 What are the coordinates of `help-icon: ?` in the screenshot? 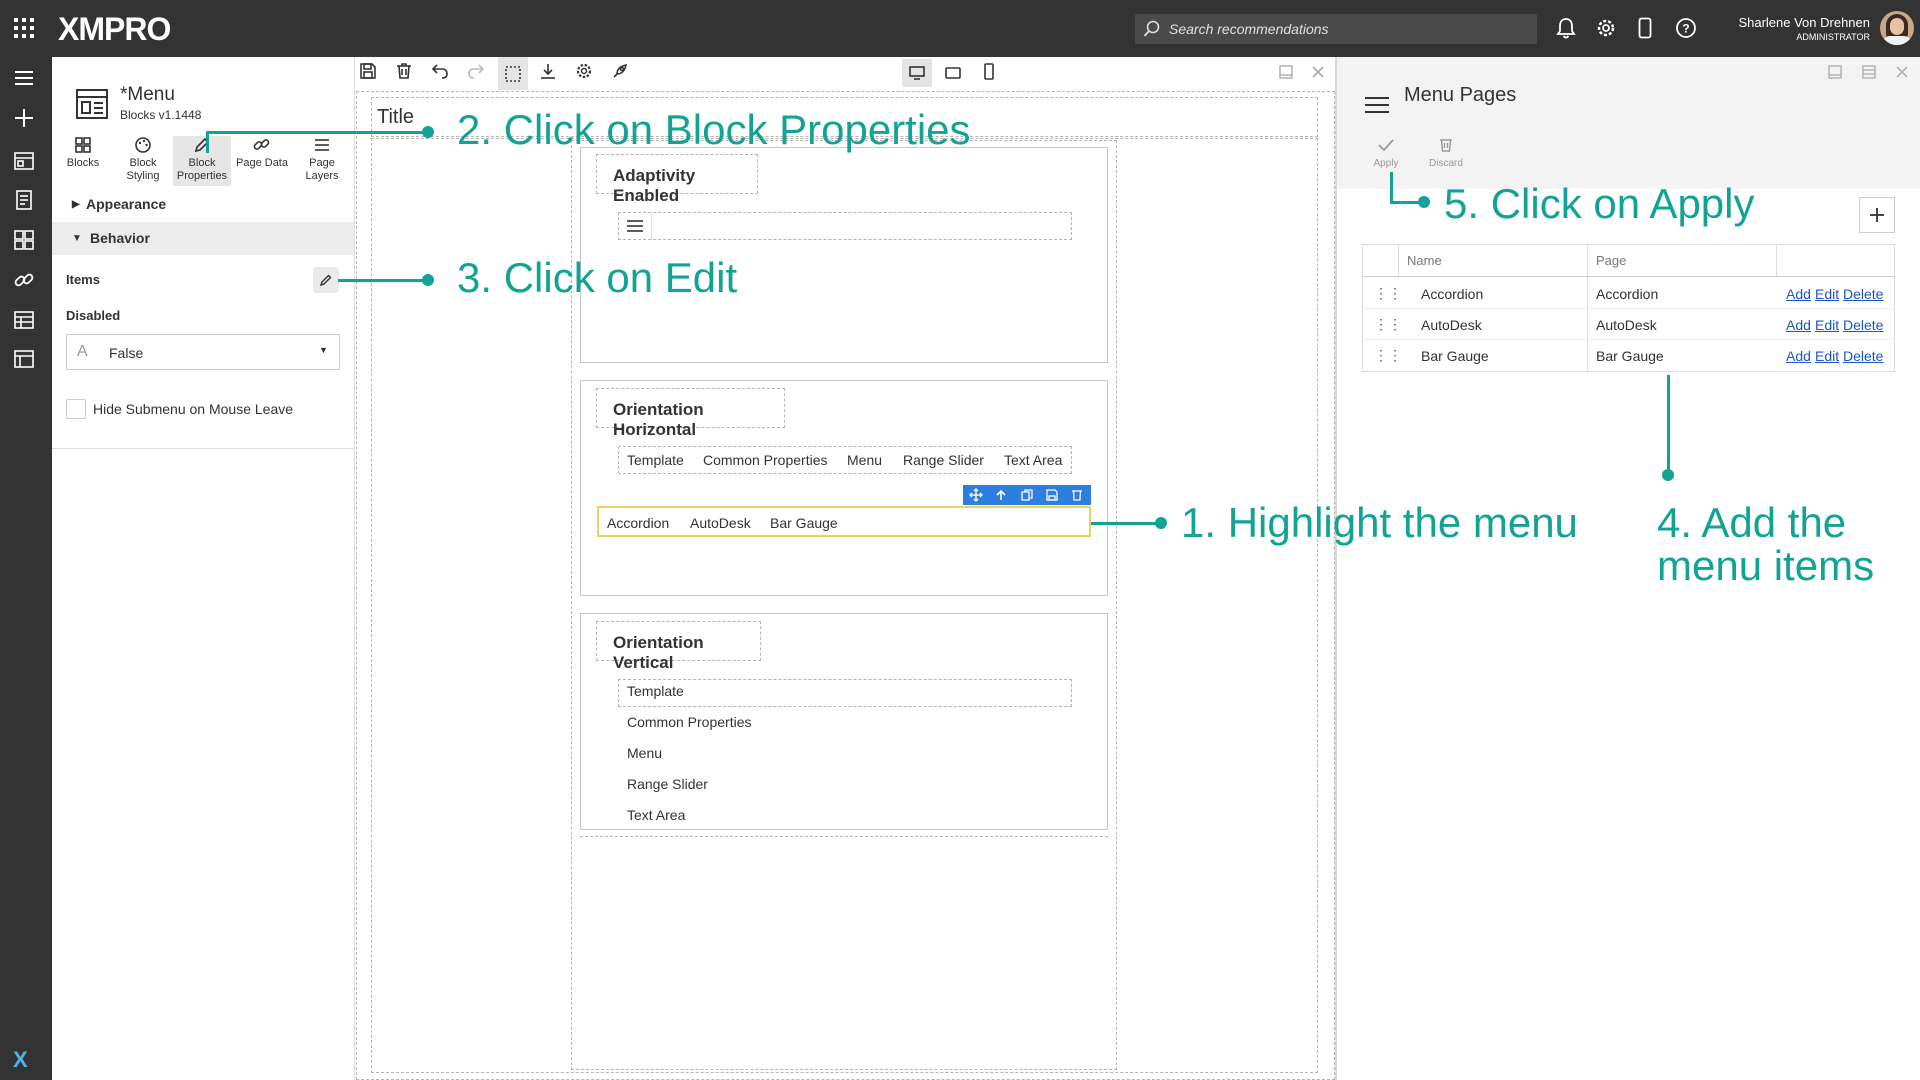 It's located at (1686, 30).